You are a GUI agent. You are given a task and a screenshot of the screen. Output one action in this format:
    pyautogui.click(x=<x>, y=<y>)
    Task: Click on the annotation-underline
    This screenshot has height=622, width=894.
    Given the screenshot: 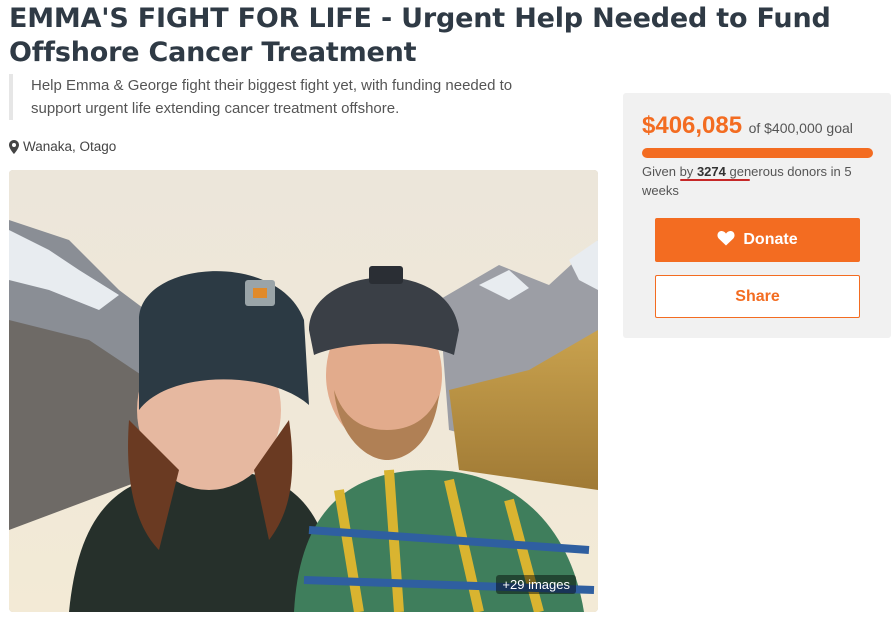 What is the action you would take?
    pyautogui.click(x=715, y=180)
    